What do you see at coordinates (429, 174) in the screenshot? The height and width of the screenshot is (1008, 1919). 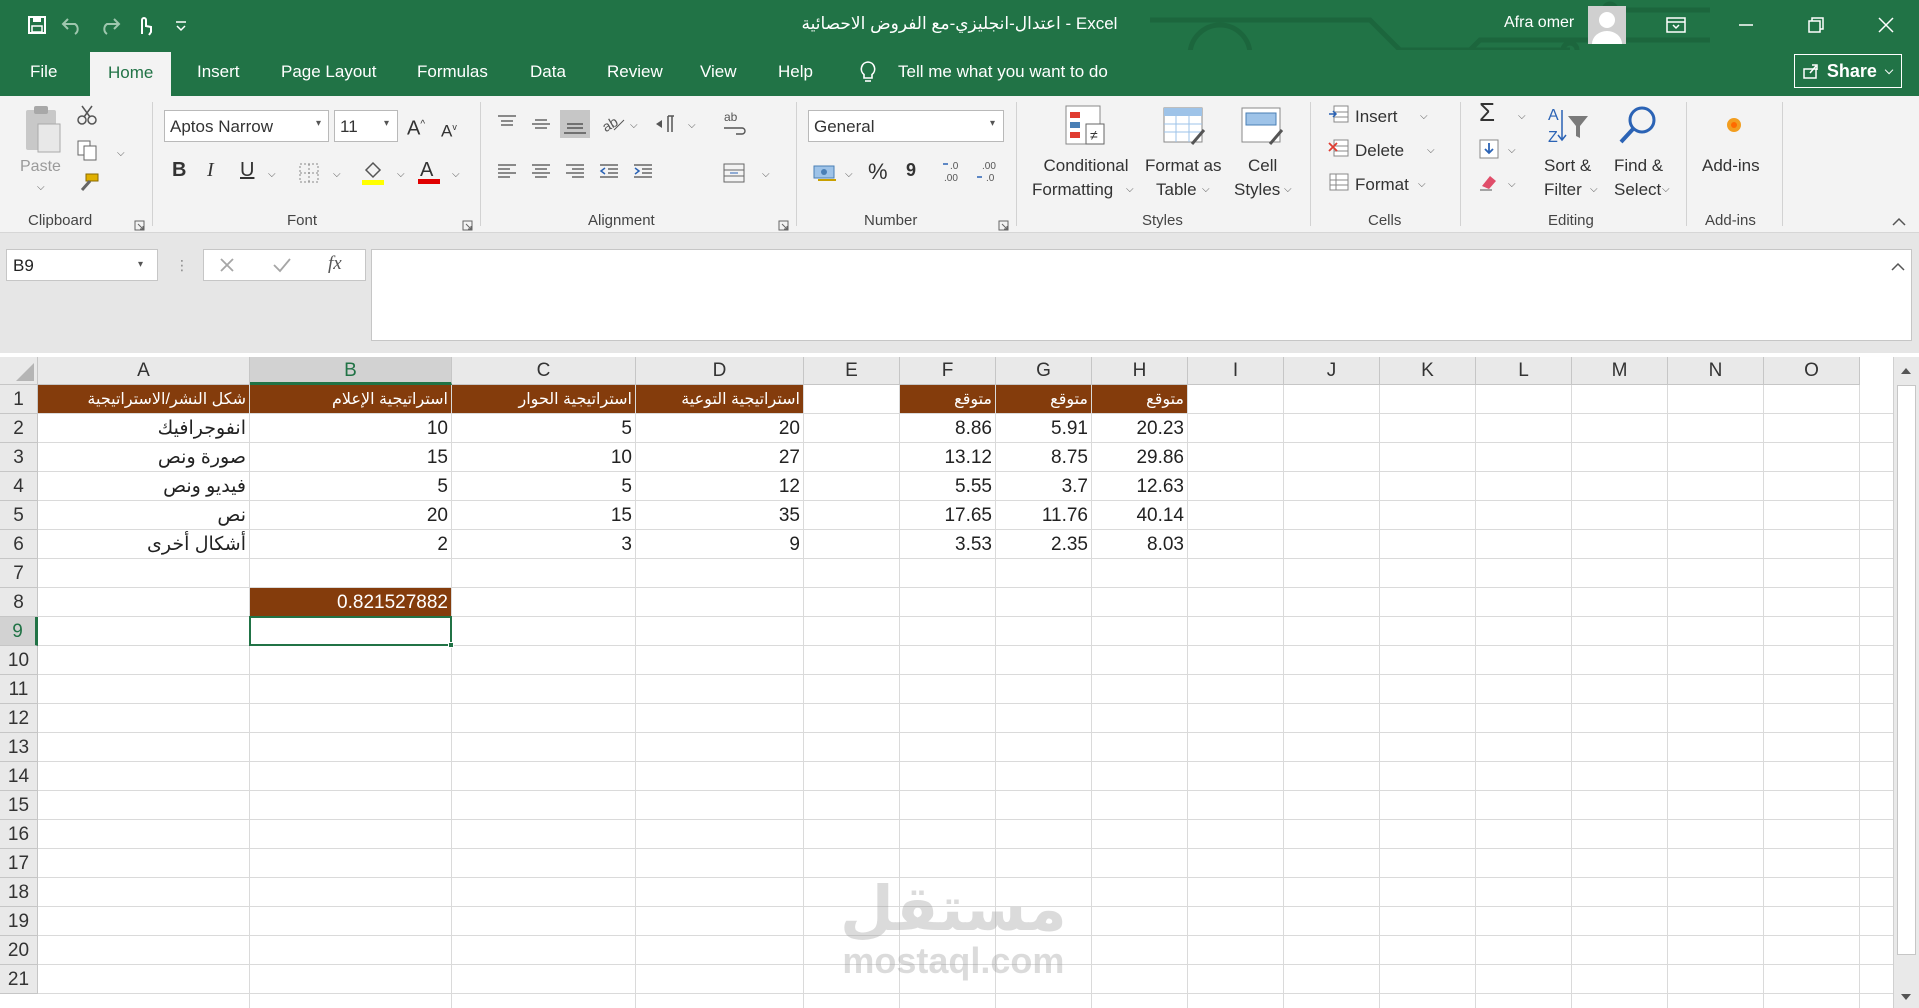 I see `font-color-icon: A` at bounding box center [429, 174].